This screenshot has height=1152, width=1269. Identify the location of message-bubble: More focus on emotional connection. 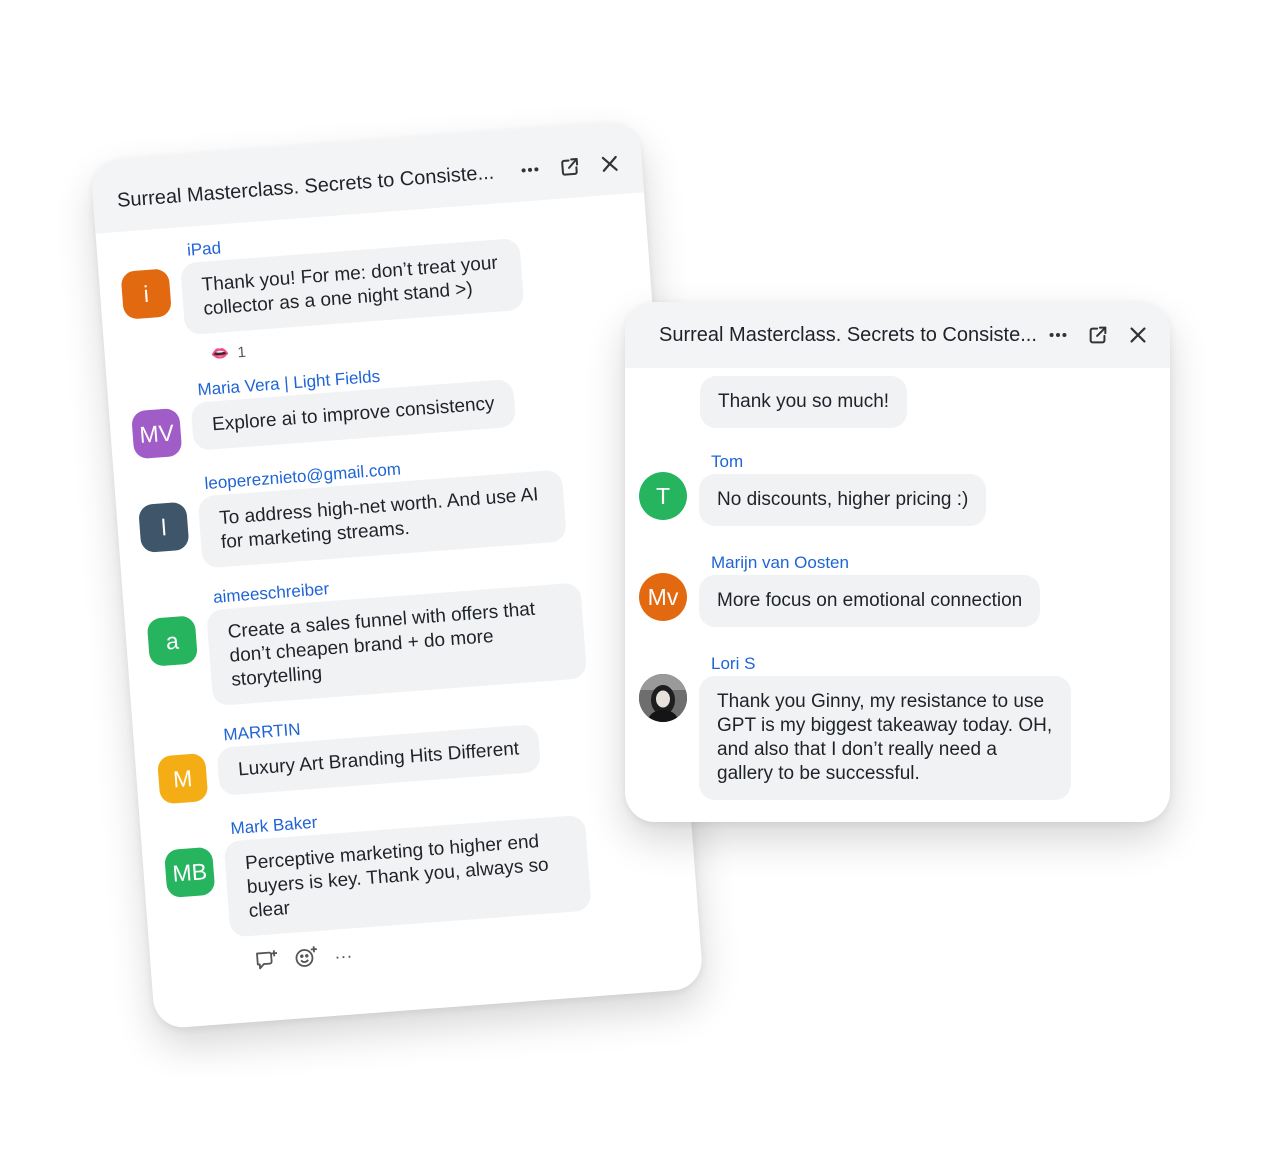
(870, 601).